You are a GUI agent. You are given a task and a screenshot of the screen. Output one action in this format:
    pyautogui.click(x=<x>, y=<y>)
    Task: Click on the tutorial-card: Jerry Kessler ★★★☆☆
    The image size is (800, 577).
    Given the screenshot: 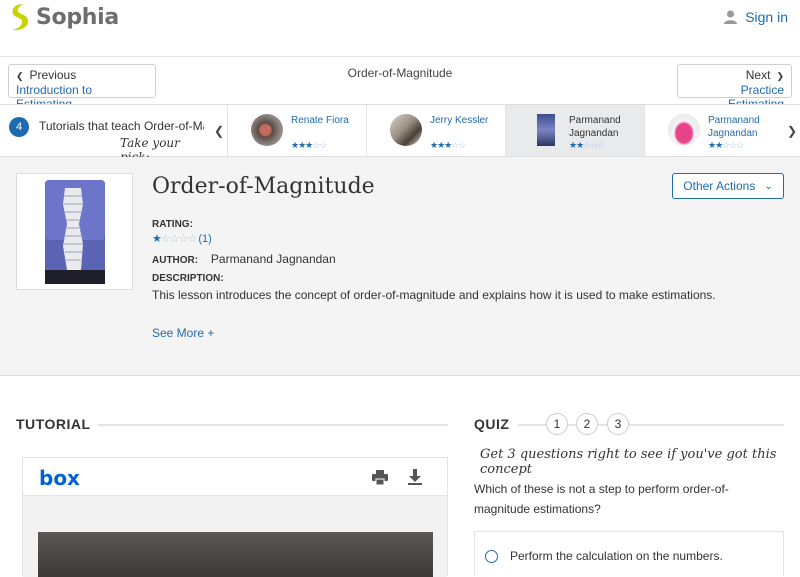 What is the action you would take?
    pyautogui.click(x=435, y=130)
    